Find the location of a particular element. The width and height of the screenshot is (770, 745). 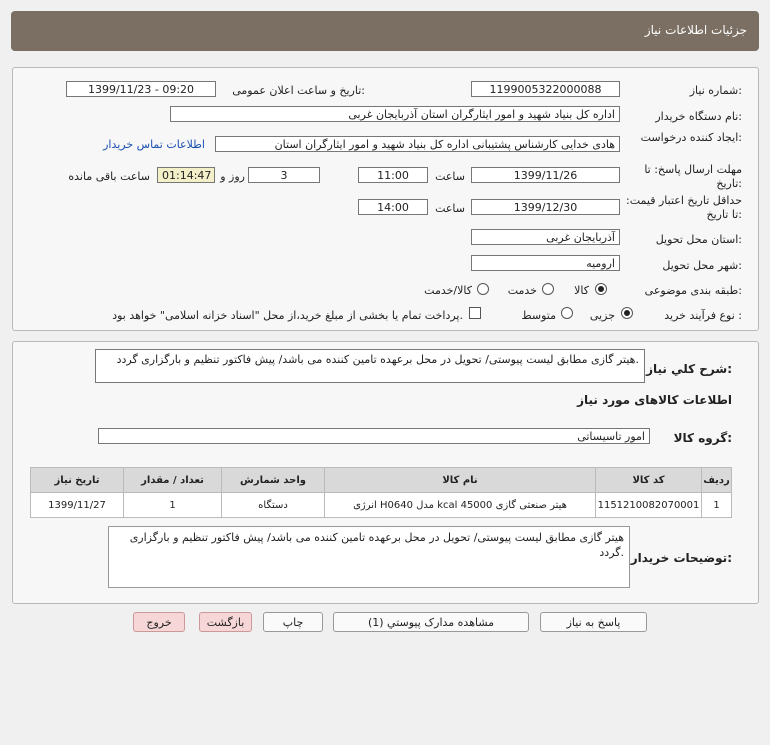

category-goods-service-label: کالا/خدمت is located at coordinates (448, 290).